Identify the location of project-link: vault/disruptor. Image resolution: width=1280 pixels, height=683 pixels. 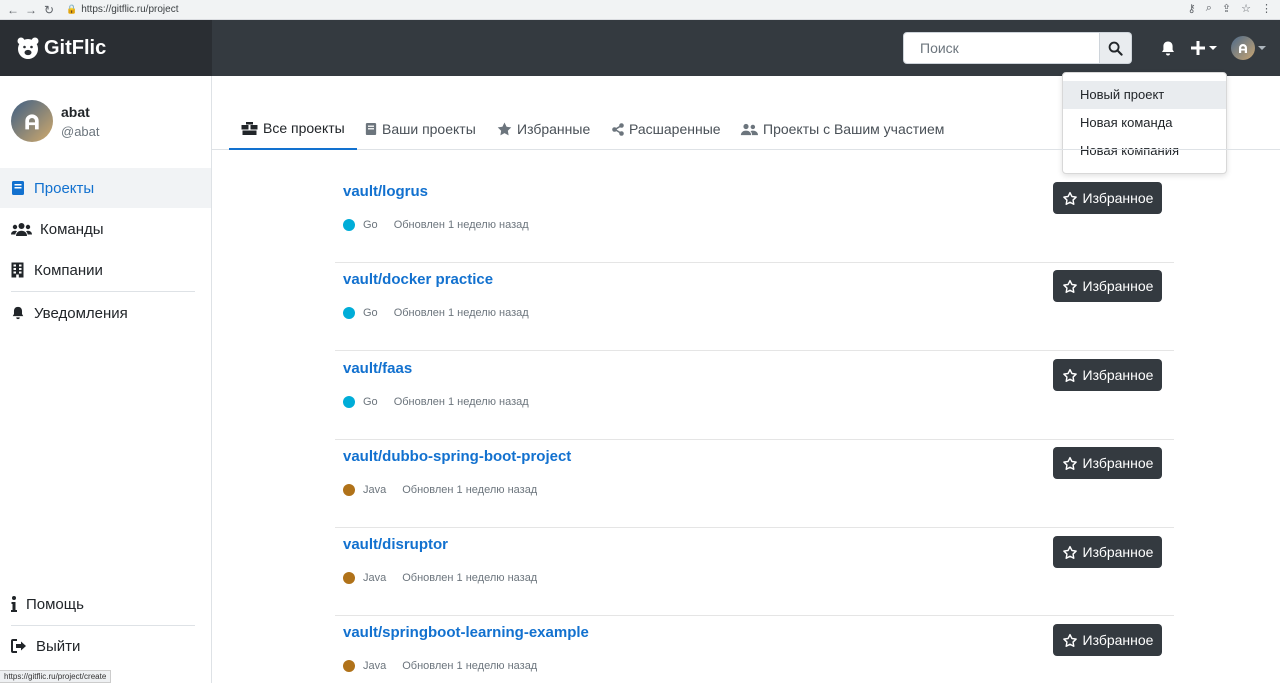
(395, 544).